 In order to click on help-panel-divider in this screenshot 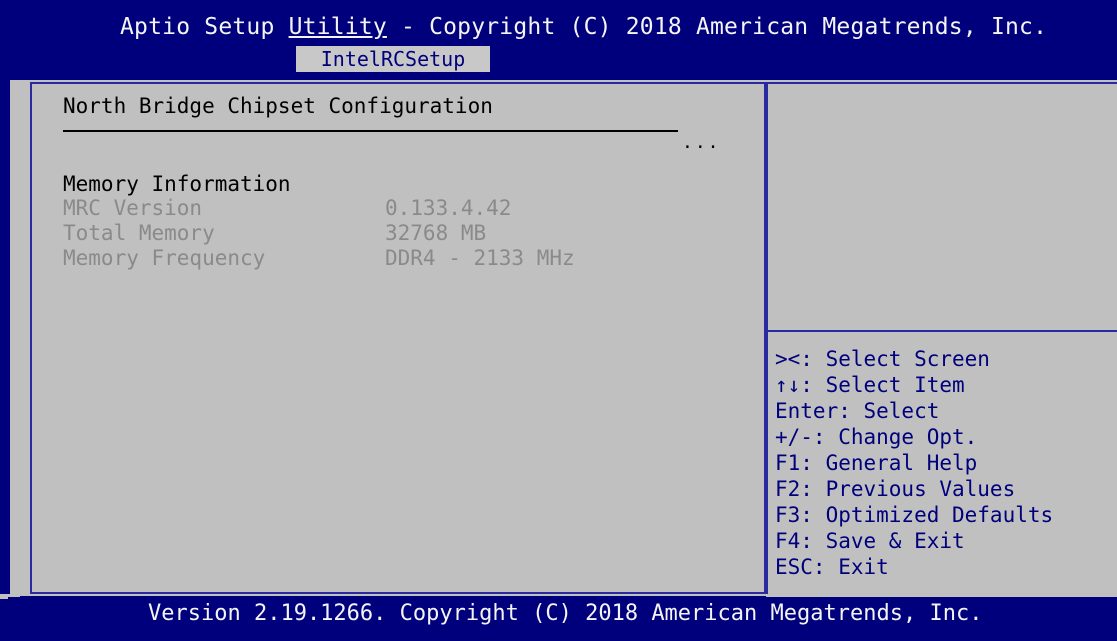, I will do `click(941, 331)`.